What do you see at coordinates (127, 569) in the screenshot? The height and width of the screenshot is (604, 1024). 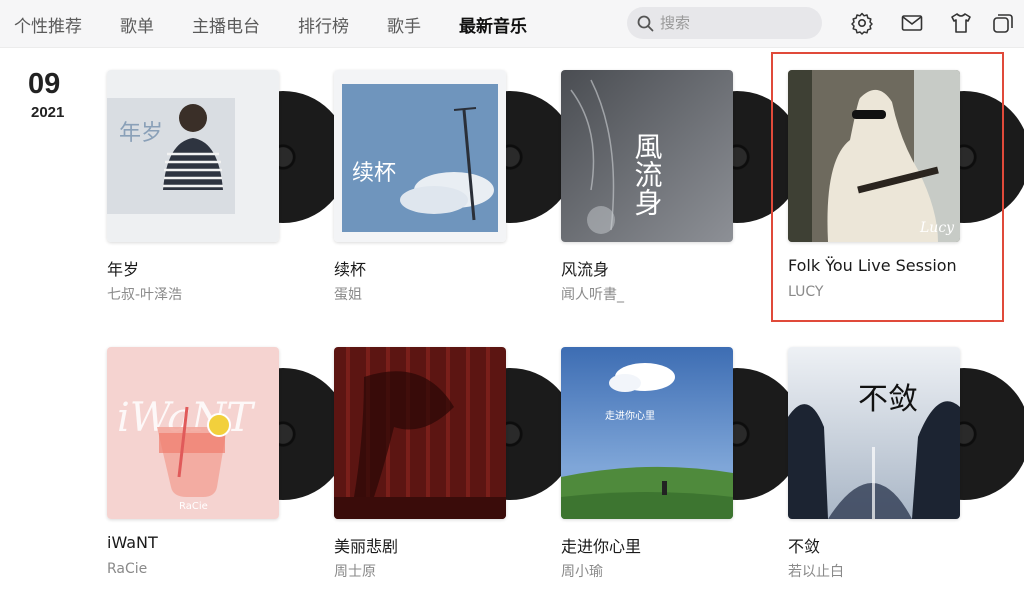 I see `album-artist: RaCie` at bounding box center [127, 569].